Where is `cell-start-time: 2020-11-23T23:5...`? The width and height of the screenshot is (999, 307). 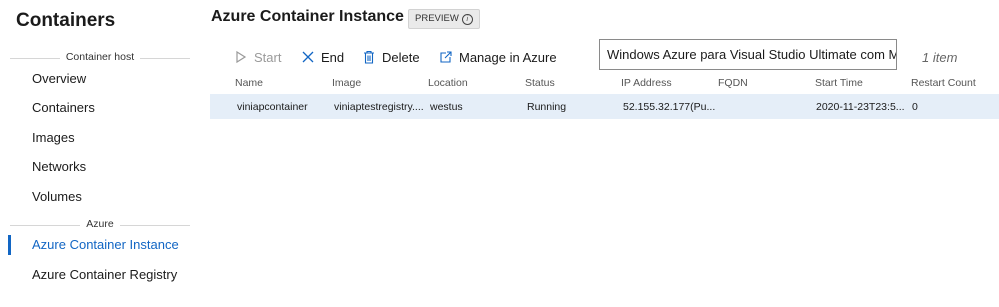
cell-start-time: 2020-11-23T23:5... is located at coordinates (860, 107).